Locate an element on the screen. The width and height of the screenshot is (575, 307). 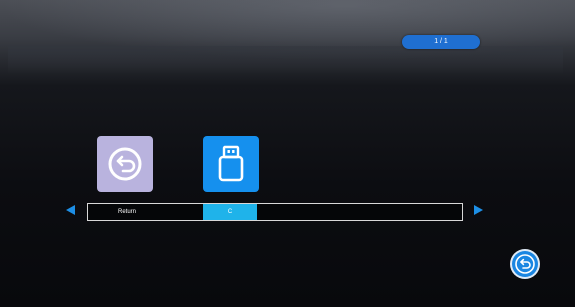
header-band is located at coordinates (285, 60).